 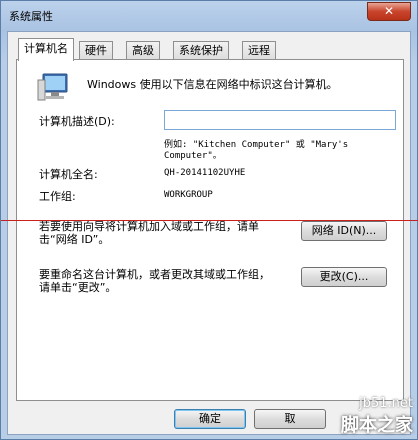 I want to click on close-button: ✕, so click(x=389, y=11).